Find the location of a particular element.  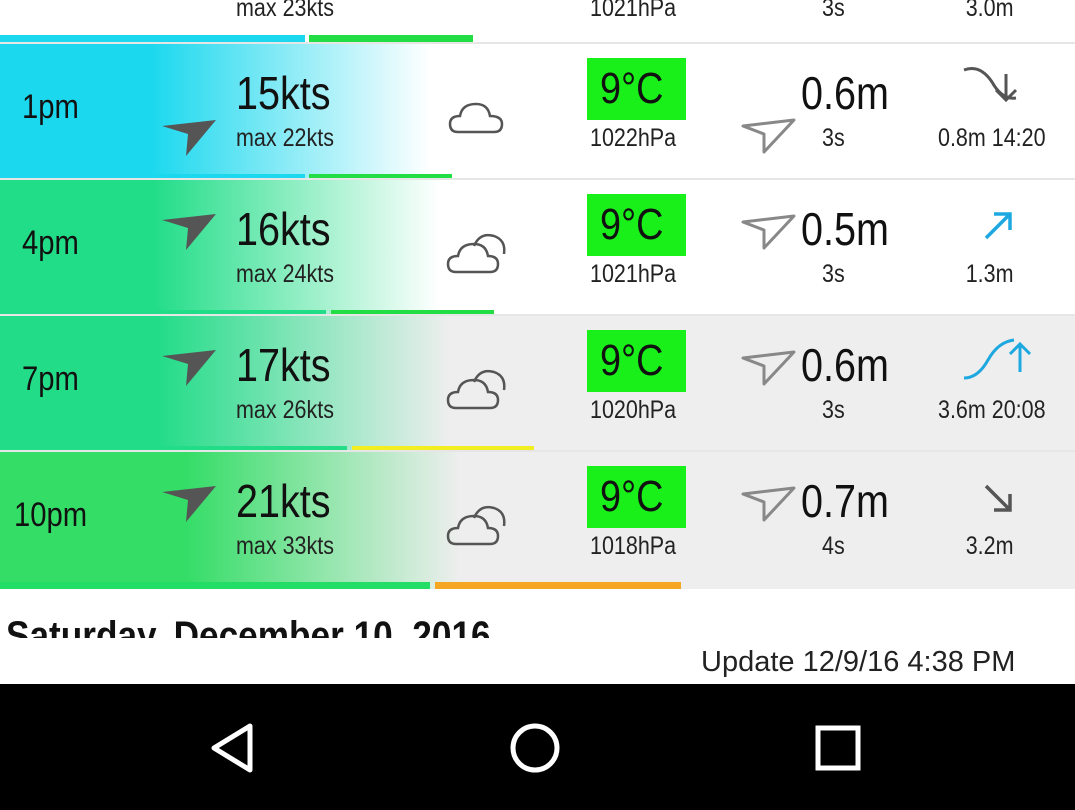

wind-speed: 16kts is located at coordinates (283, 229).